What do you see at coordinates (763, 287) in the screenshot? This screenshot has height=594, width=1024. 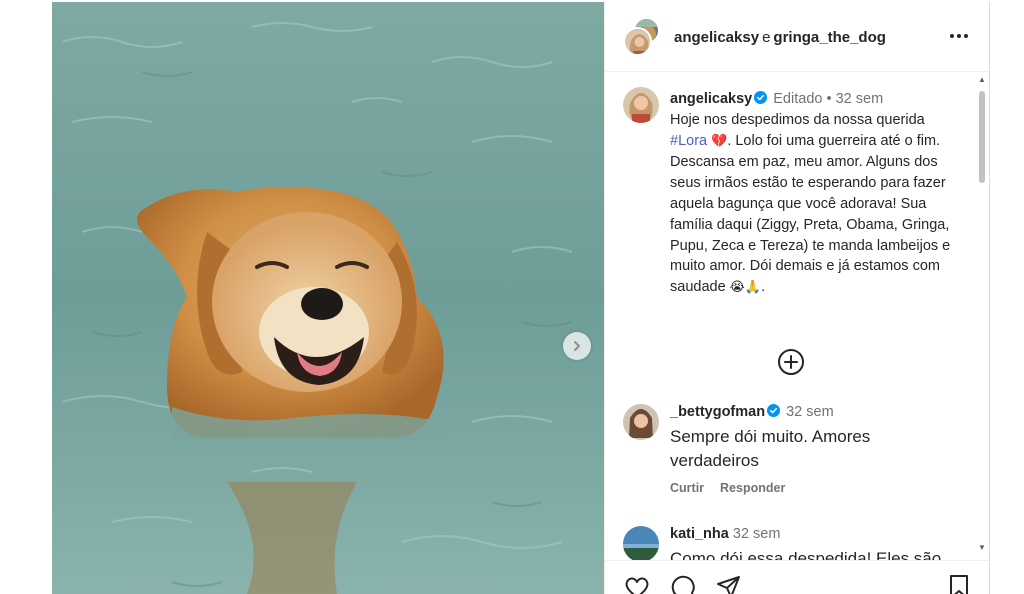 I see `caption-period: .` at bounding box center [763, 287].